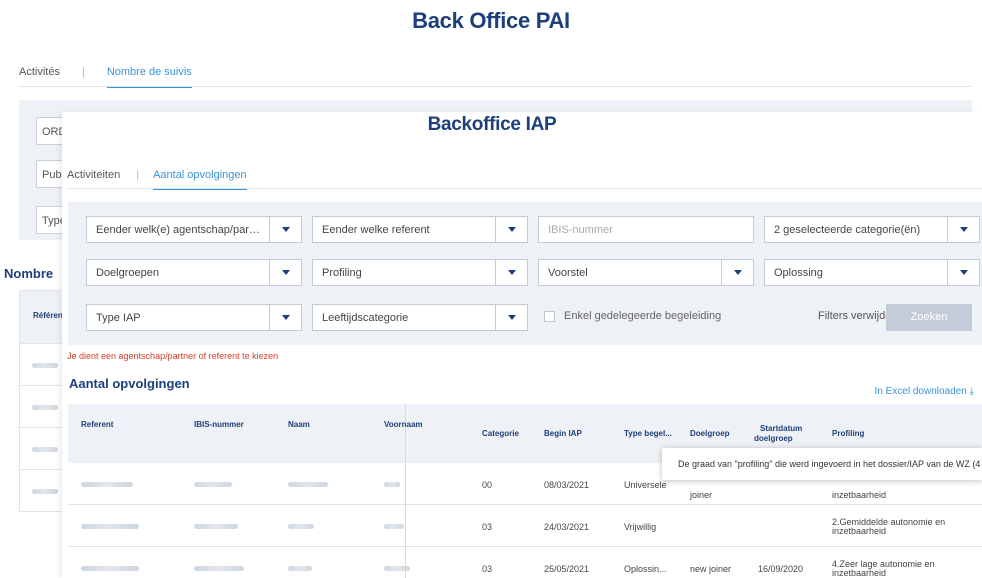 This screenshot has width=982, height=578. What do you see at coordinates (39, 72) in the screenshot?
I see `tab-activities: Activités` at bounding box center [39, 72].